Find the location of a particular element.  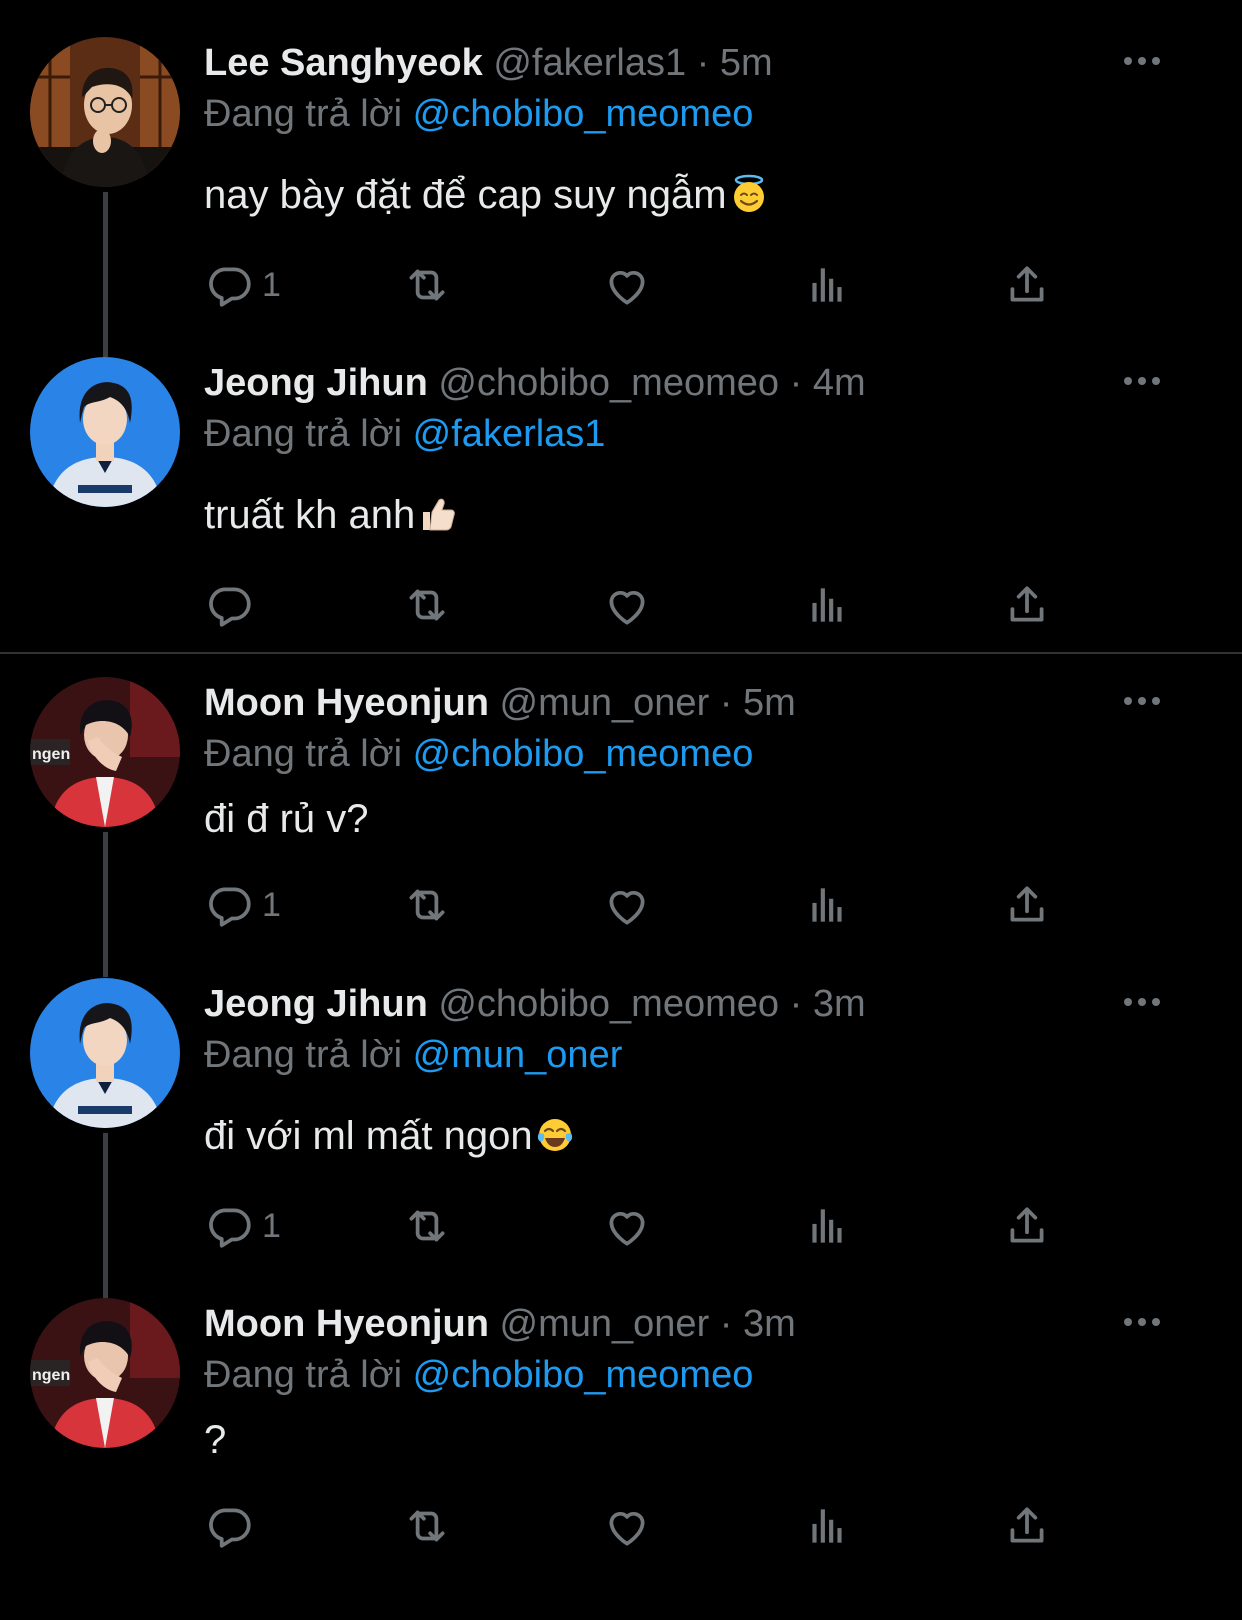

tweet-text: đi với ml mất ngon is located at coordinates (389, 1136).